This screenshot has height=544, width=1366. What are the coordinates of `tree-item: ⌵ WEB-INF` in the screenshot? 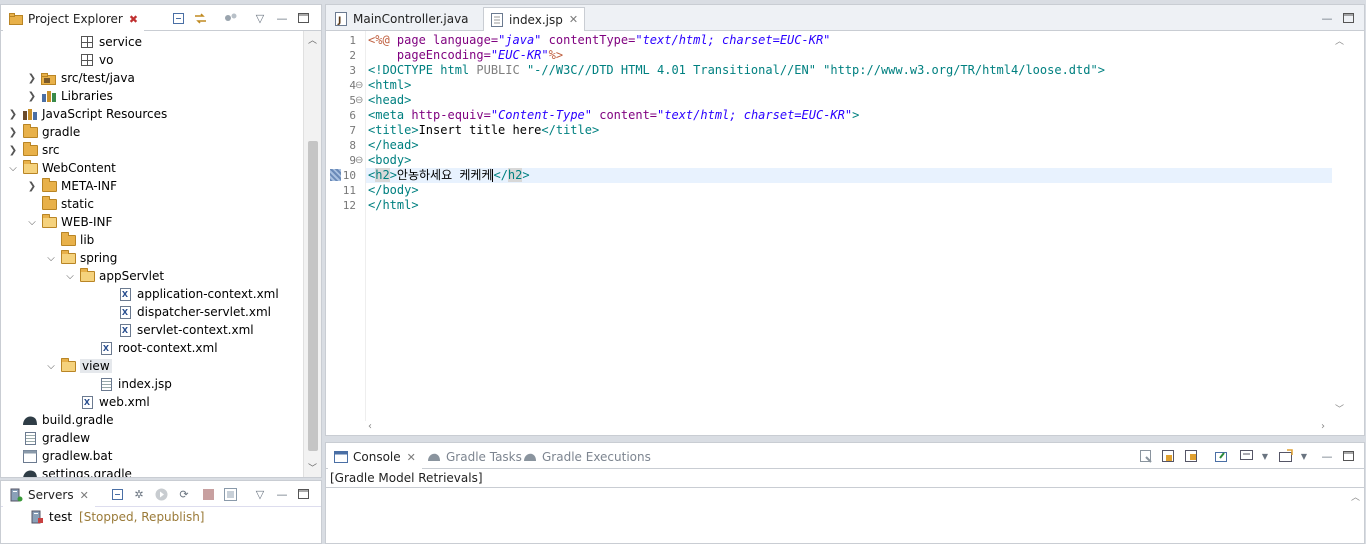 It's located at (69, 222).